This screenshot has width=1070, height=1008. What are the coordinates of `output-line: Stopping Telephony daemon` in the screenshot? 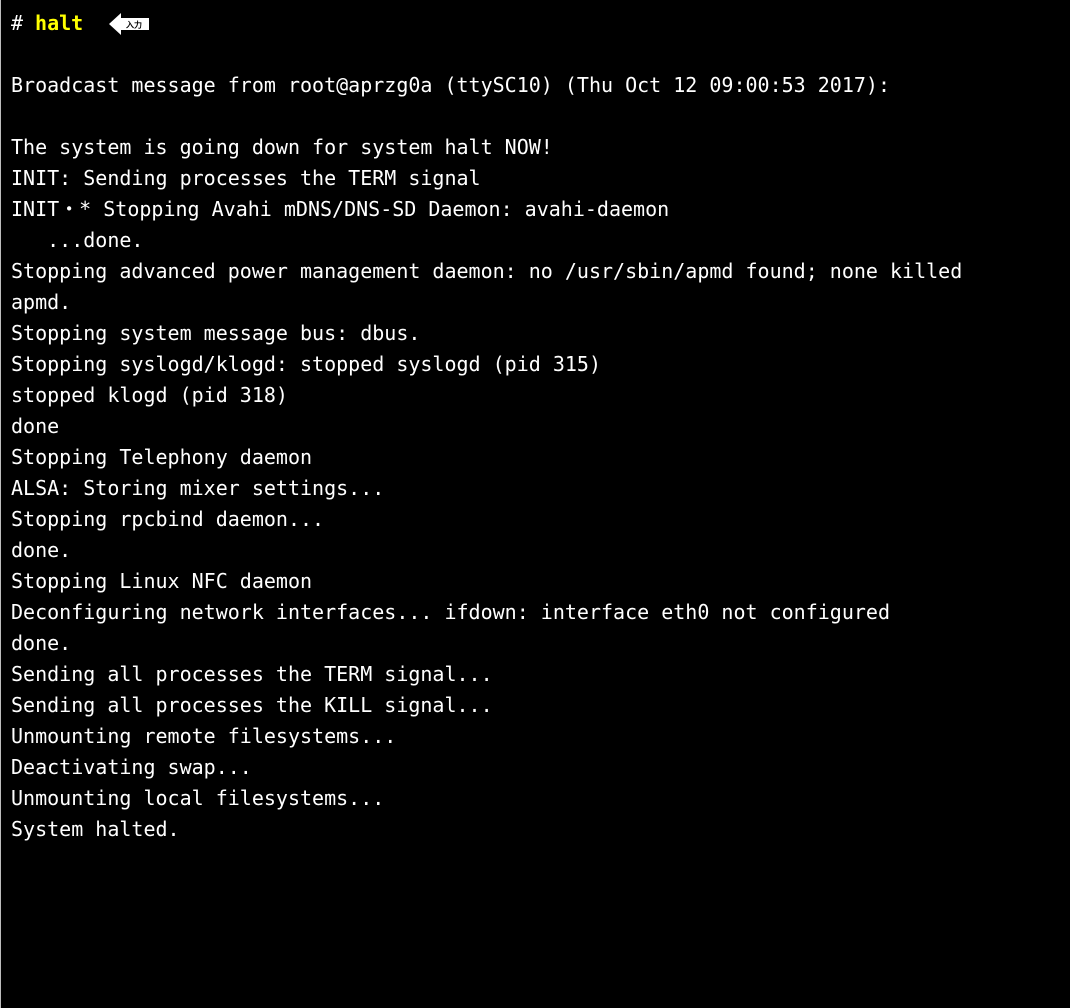 It's located at (162, 457).